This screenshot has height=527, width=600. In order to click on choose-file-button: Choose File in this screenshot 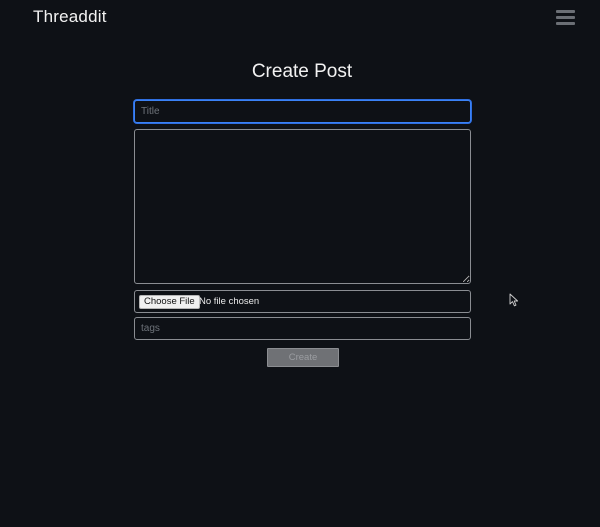, I will do `click(169, 302)`.